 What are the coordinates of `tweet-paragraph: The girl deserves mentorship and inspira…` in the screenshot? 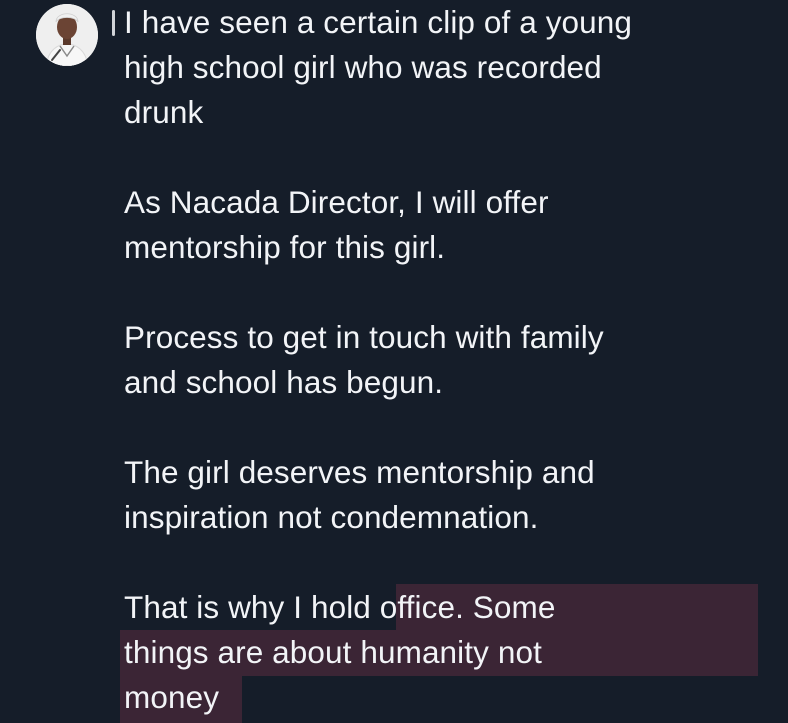 It's located at (359, 494).